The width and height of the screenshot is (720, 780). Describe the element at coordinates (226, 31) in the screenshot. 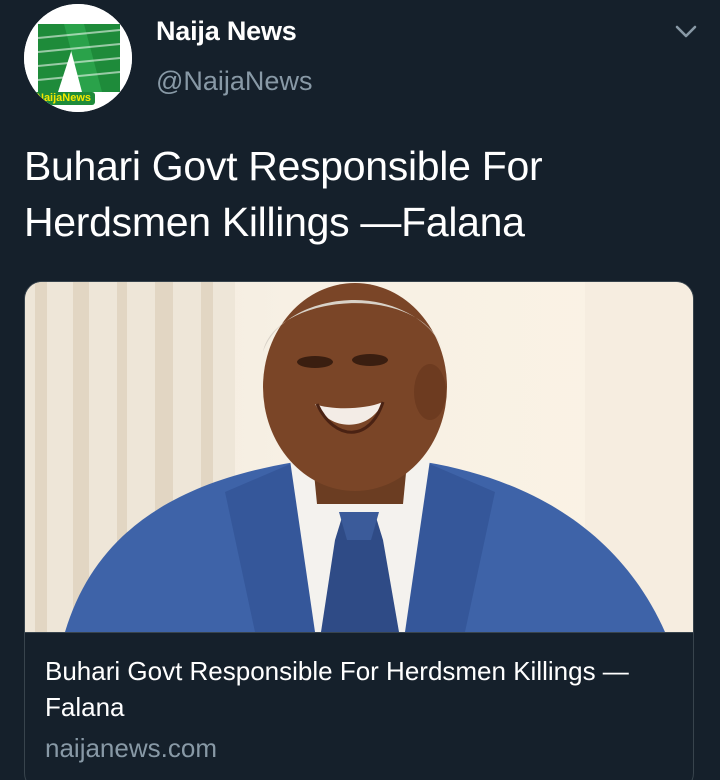

I see `author-display-name: Naija News` at that location.